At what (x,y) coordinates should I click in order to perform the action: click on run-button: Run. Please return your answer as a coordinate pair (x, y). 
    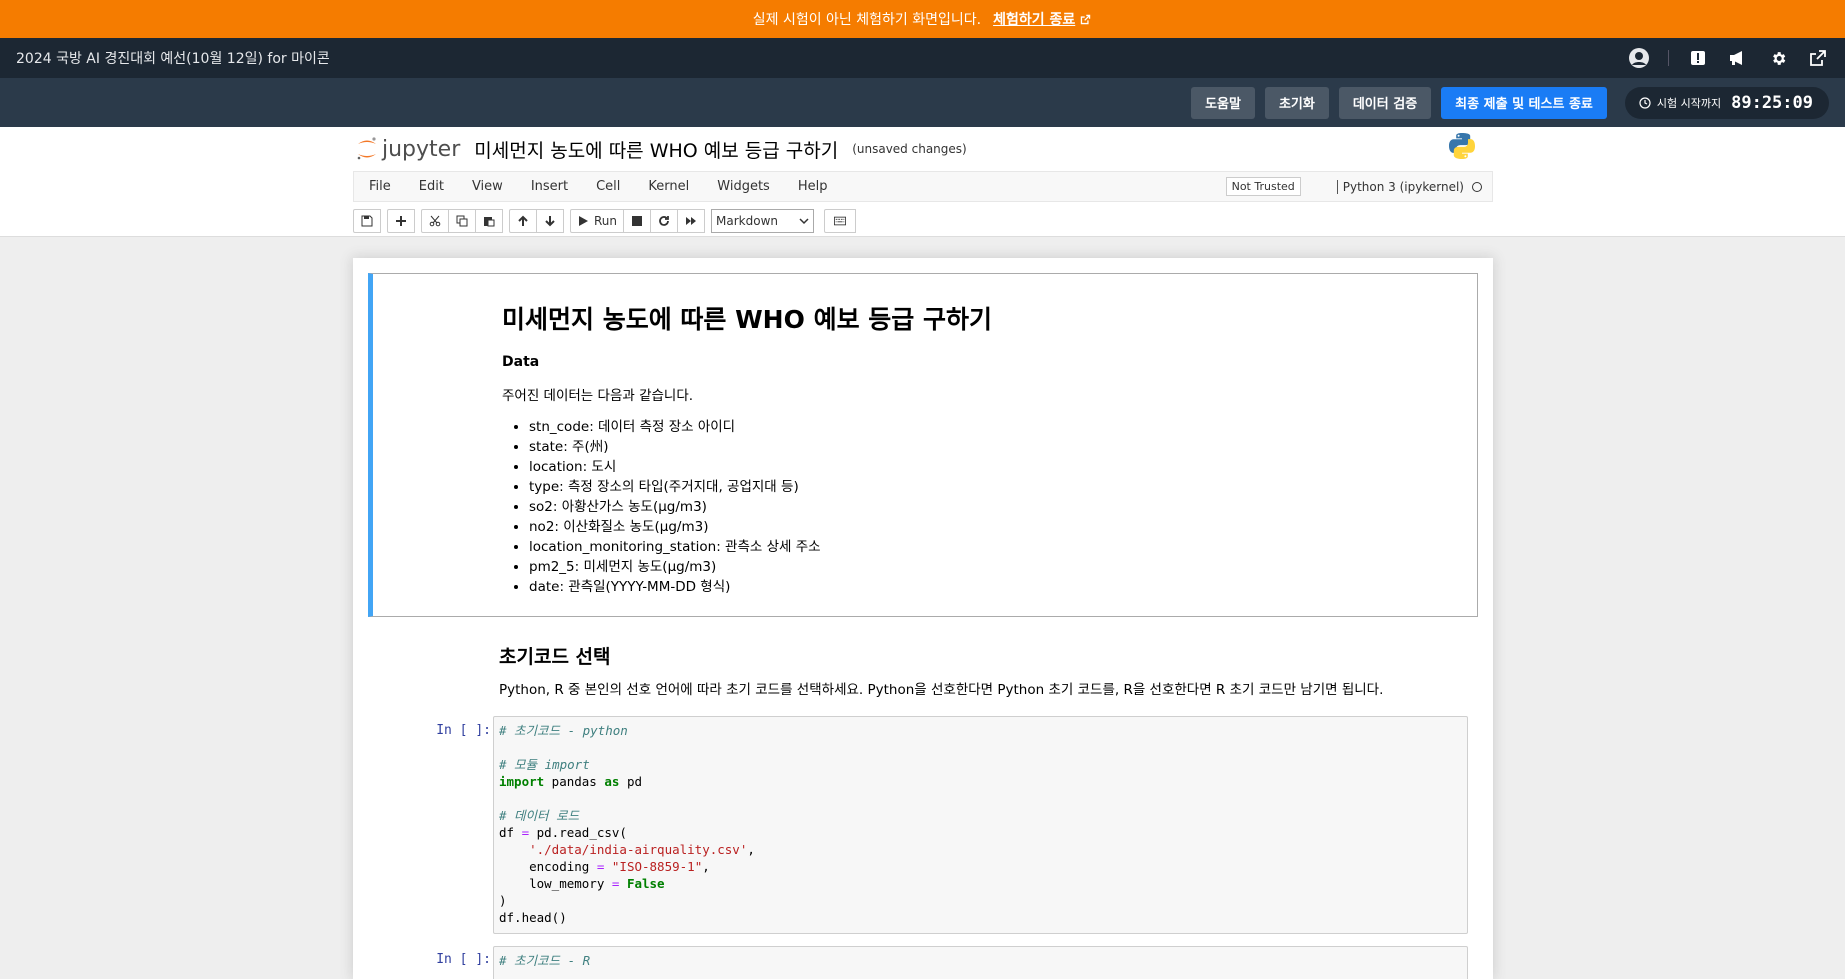
    Looking at the image, I should click on (597, 221).